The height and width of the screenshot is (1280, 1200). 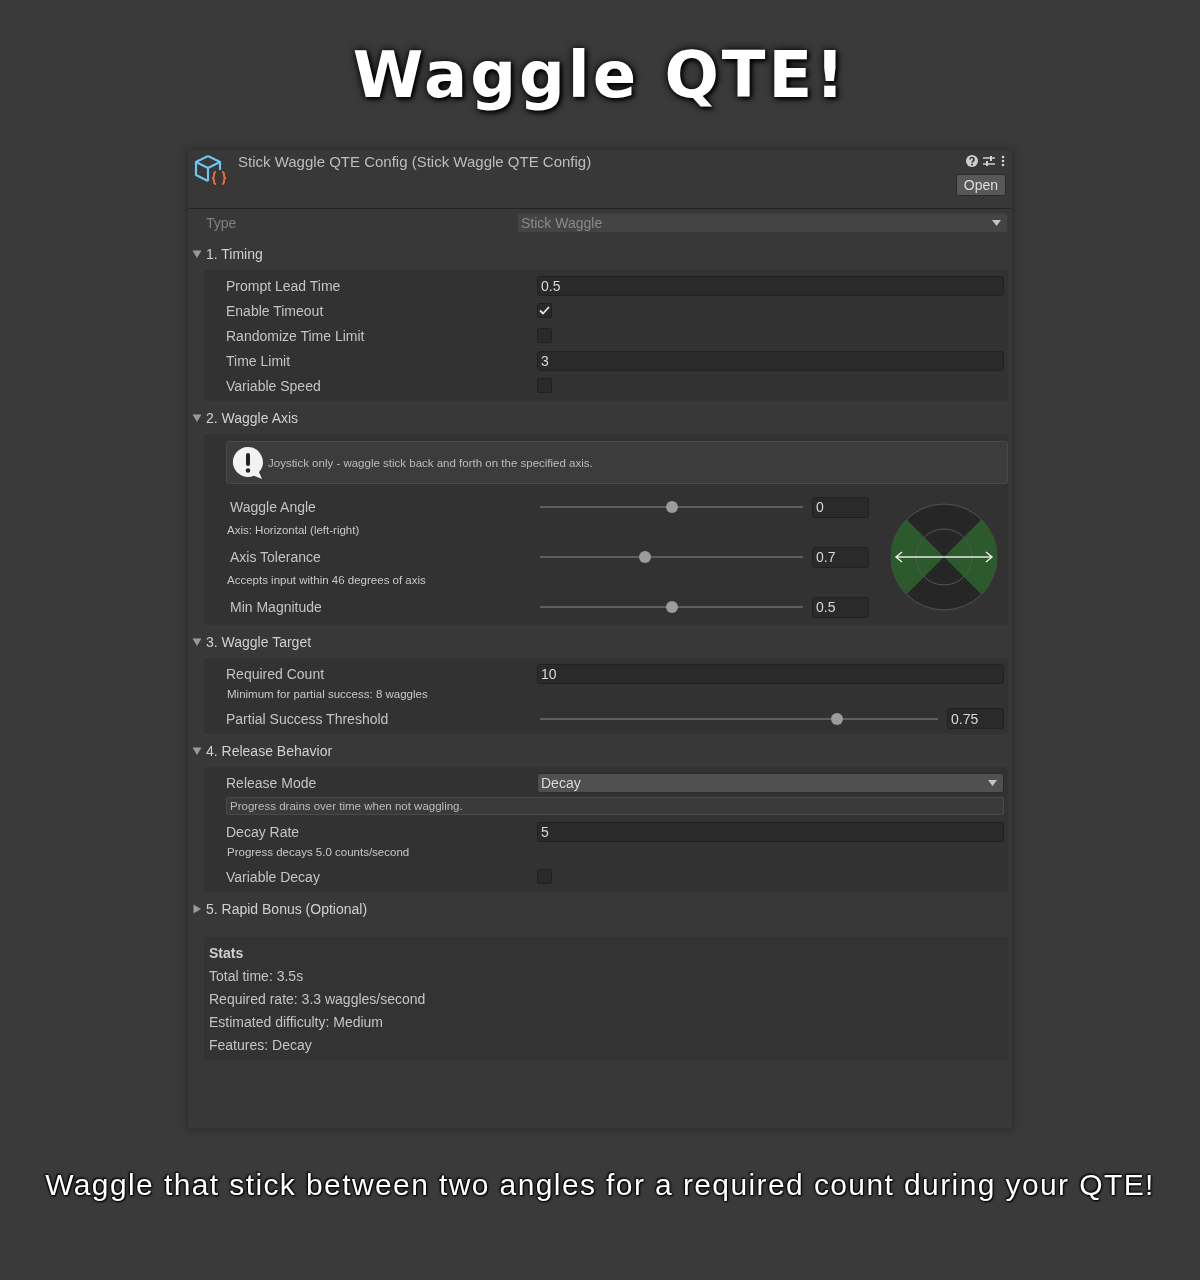 I want to click on input-field: 10, so click(x=770, y=673).